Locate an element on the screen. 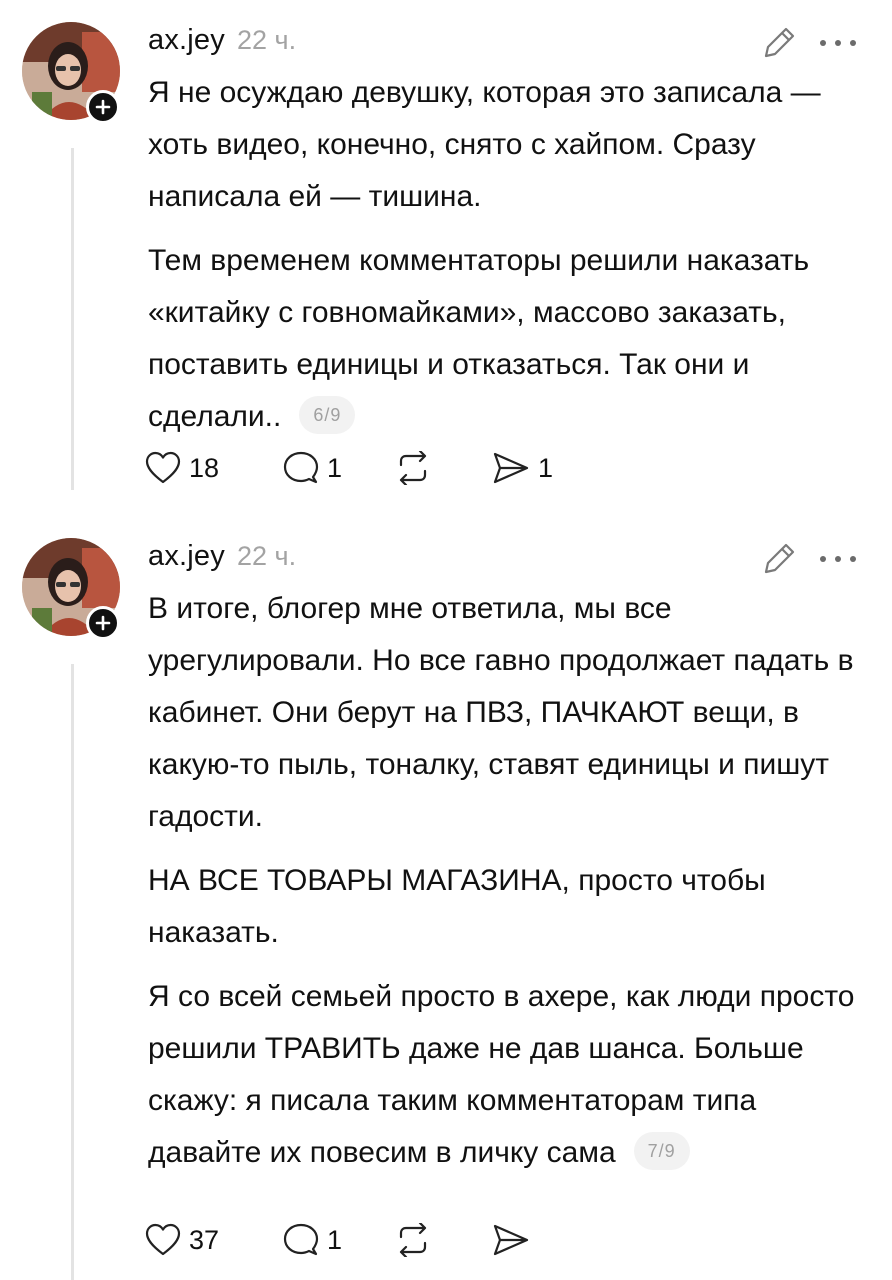  share-button is located at coordinates (515, 1240).